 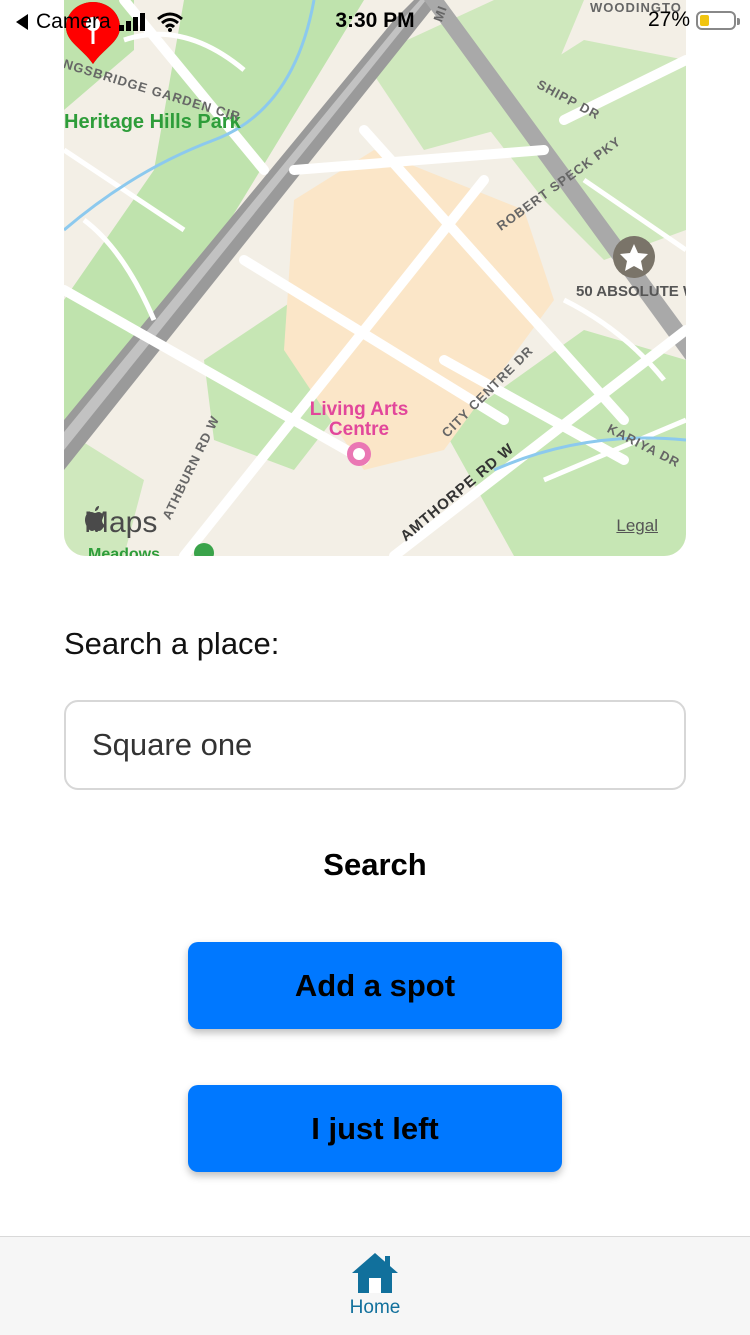 I want to click on meadows-label: Meadows, so click(x=124, y=551).